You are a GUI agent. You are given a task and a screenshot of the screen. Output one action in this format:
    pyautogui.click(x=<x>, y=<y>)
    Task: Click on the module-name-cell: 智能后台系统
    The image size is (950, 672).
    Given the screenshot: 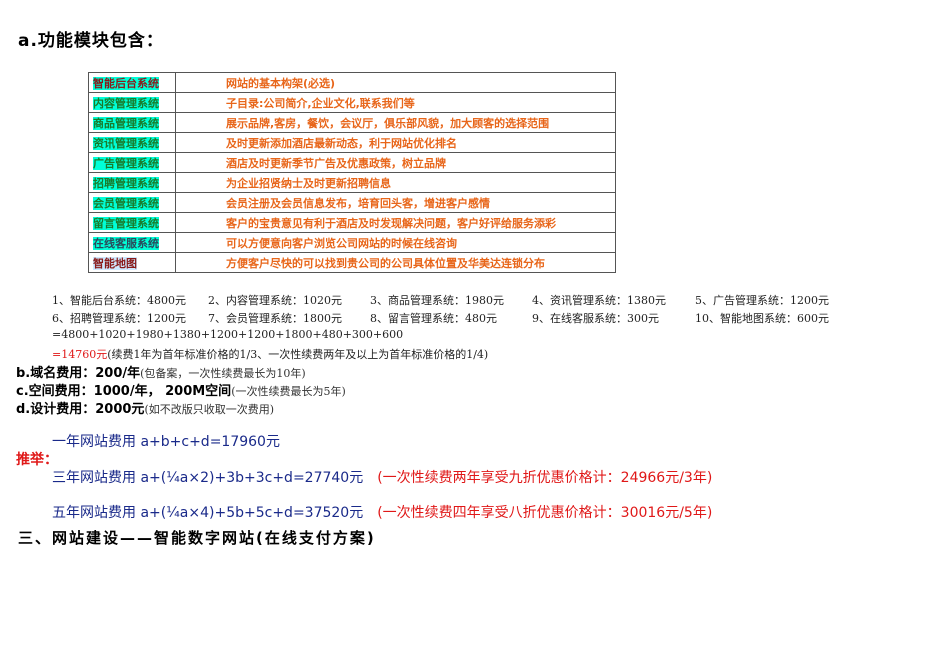 What is the action you would take?
    pyautogui.click(x=132, y=82)
    